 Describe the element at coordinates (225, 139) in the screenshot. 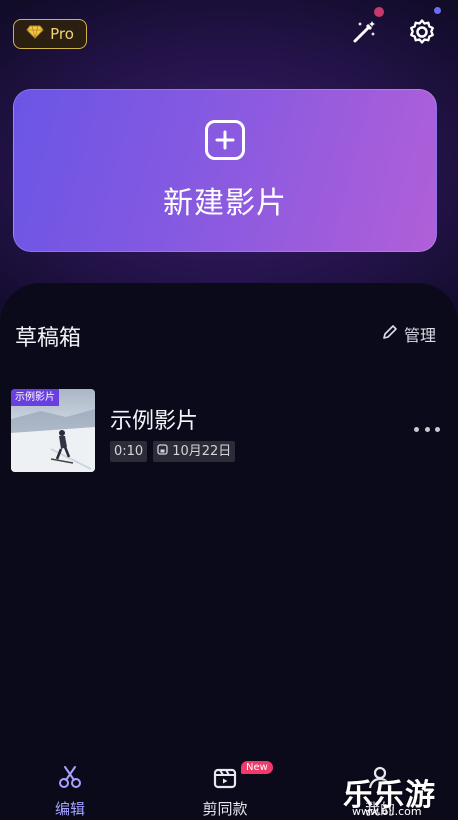

I see `plus-square-icon` at that location.